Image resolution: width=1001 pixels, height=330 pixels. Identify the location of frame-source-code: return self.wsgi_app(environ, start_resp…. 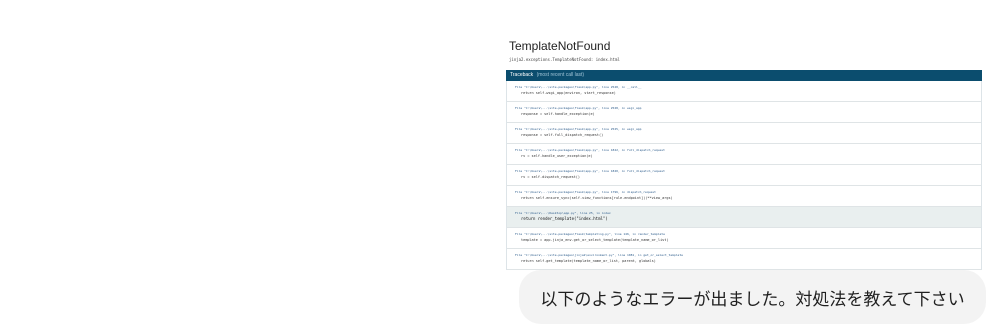
(568, 93).